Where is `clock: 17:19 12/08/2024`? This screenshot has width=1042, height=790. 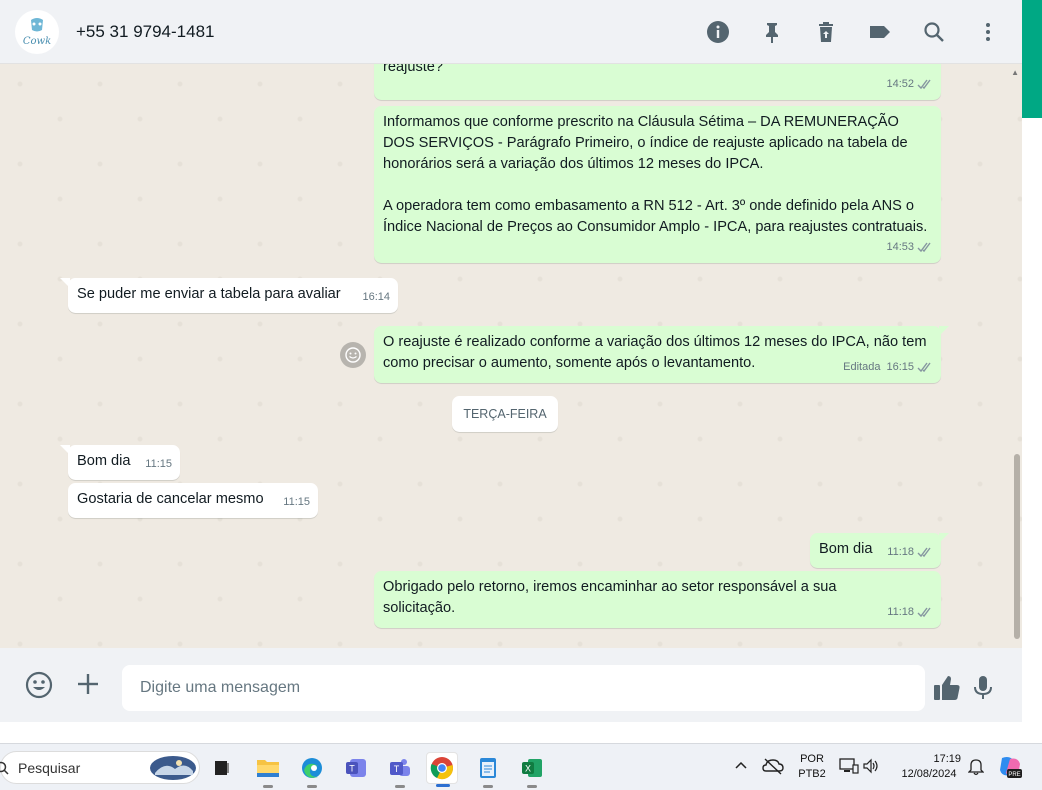
clock: 17:19 12/08/2024 is located at coordinates (929, 767).